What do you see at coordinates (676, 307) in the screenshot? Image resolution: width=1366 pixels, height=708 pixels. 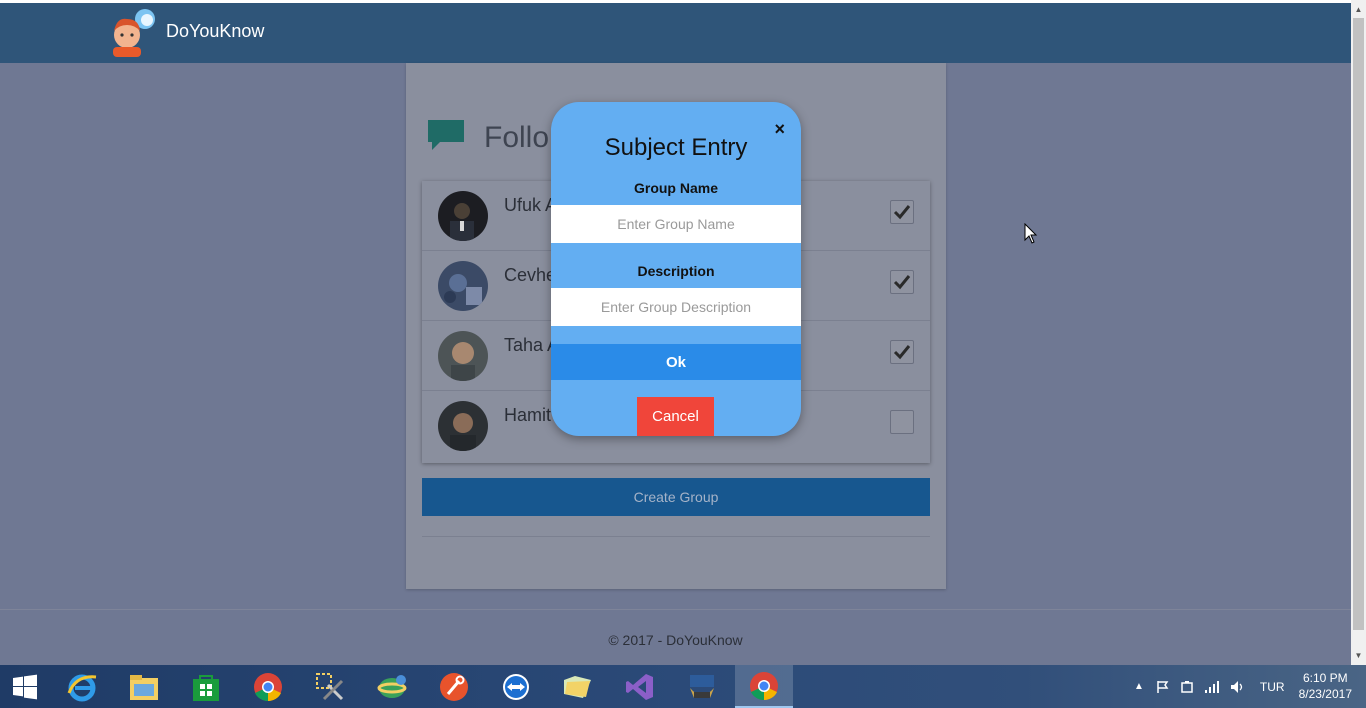 I see `description-input` at bounding box center [676, 307].